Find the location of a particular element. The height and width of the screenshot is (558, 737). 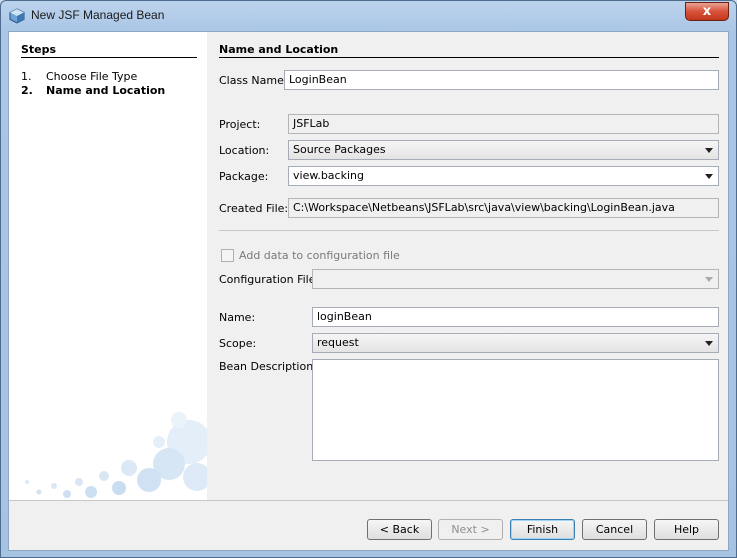

form-separator is located at coordinates (469, 230).